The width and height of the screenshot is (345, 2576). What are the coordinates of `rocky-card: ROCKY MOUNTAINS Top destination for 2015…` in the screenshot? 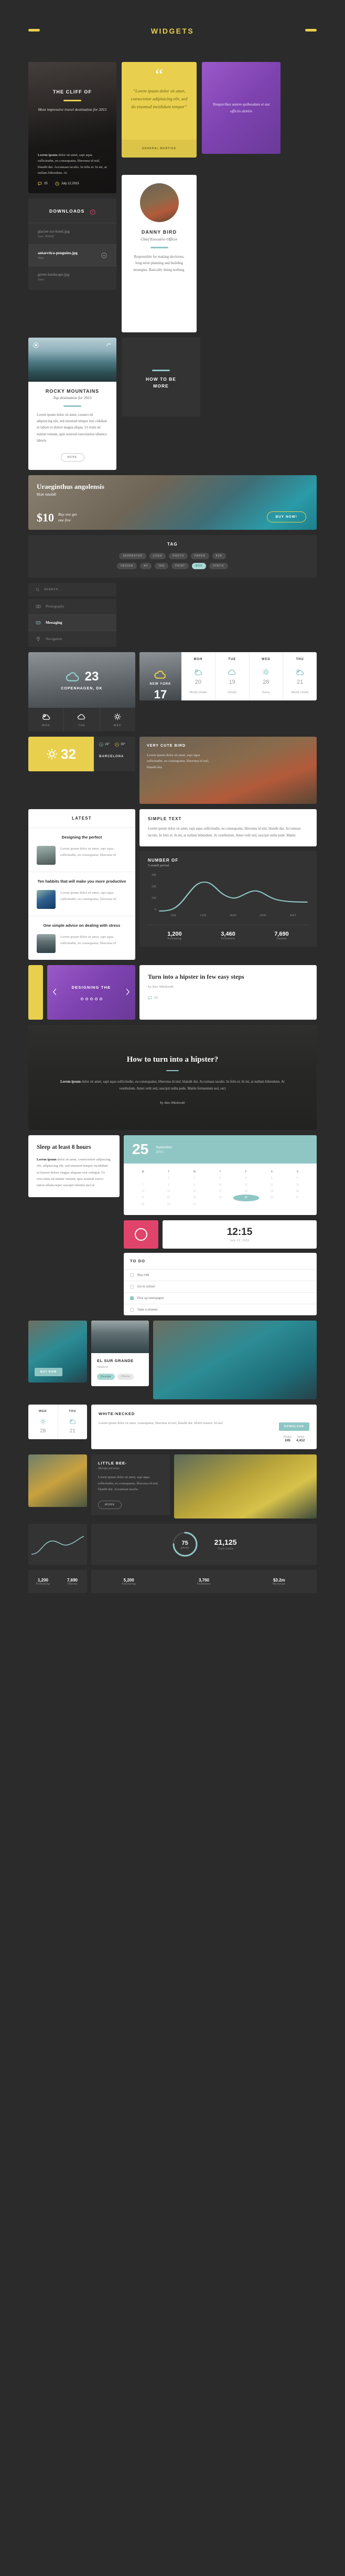 It's located at (72, 404).